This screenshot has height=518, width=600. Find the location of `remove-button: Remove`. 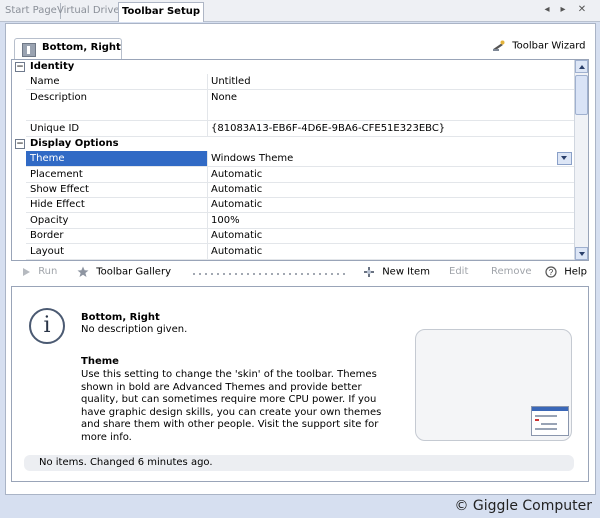

remove-button: Remove is located at coordinates (511, 273).